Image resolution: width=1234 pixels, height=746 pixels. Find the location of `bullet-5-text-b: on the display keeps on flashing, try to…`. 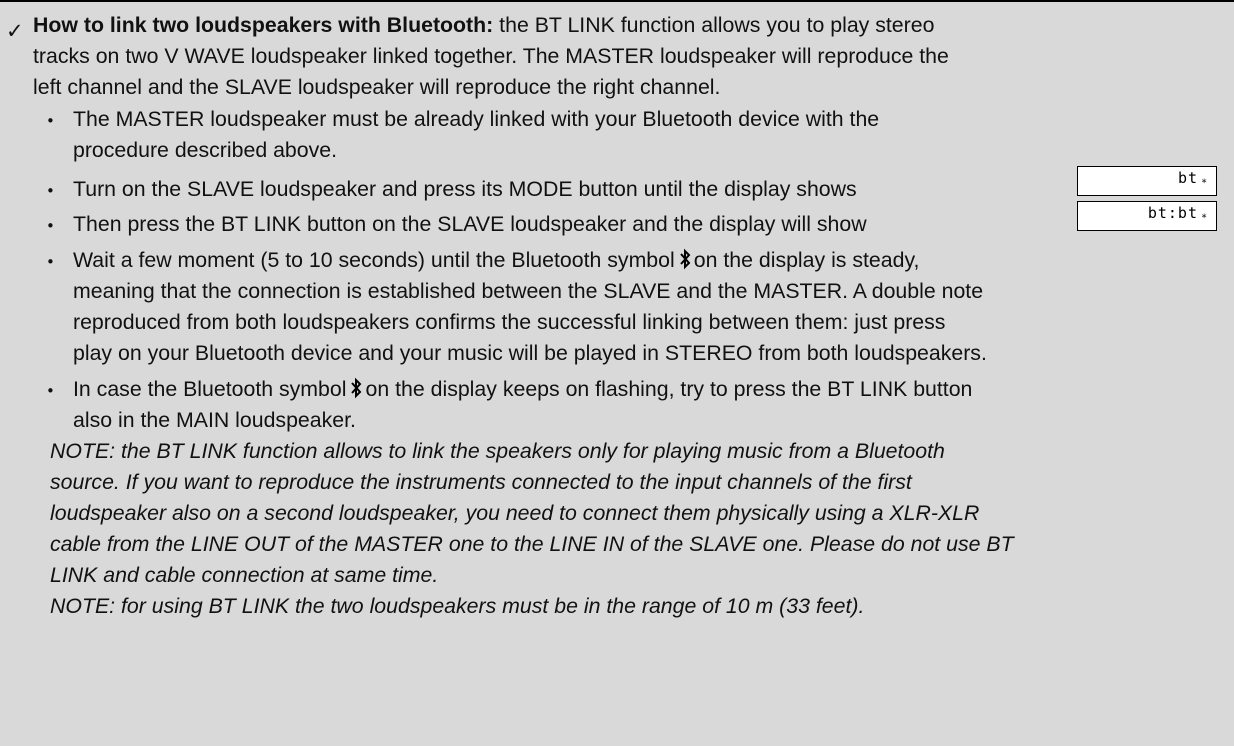

bullet-5-text-b: on the display keeps on flashing, try to… is located at coordinates (669, 389).